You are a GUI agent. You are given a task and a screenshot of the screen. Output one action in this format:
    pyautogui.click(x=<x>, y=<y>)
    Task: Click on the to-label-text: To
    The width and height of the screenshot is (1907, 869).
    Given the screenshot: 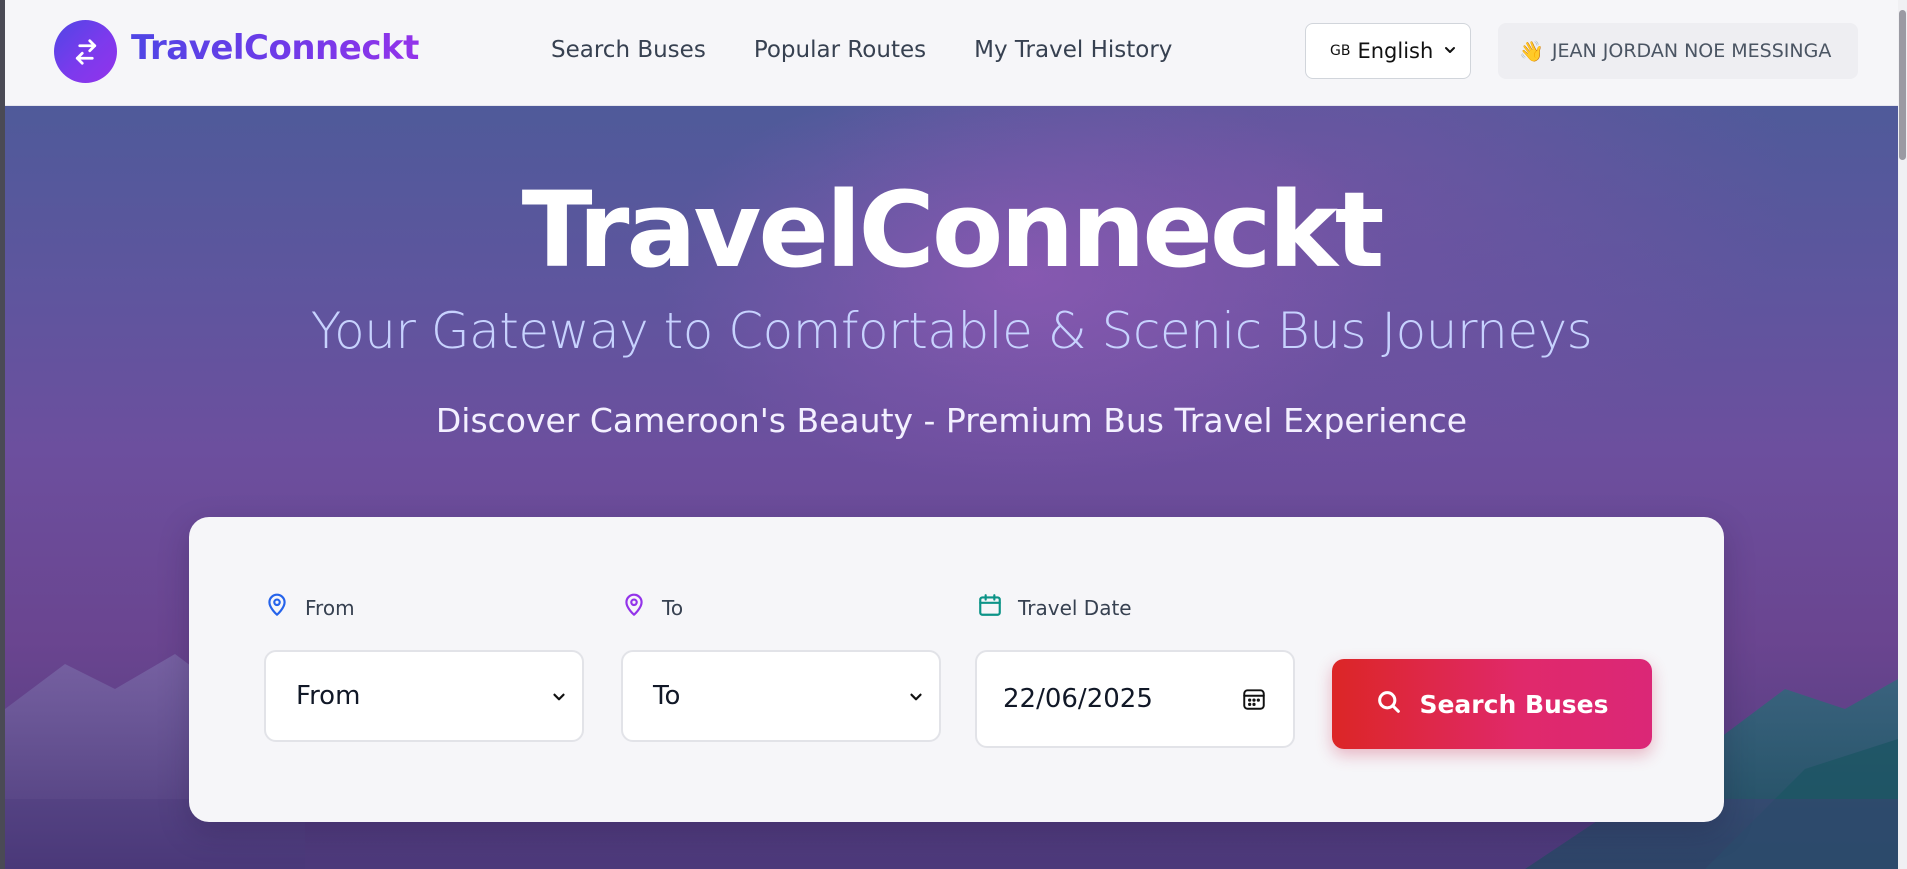 What is the action you would take?
    pyautogui.click(x=673, y=607)
    